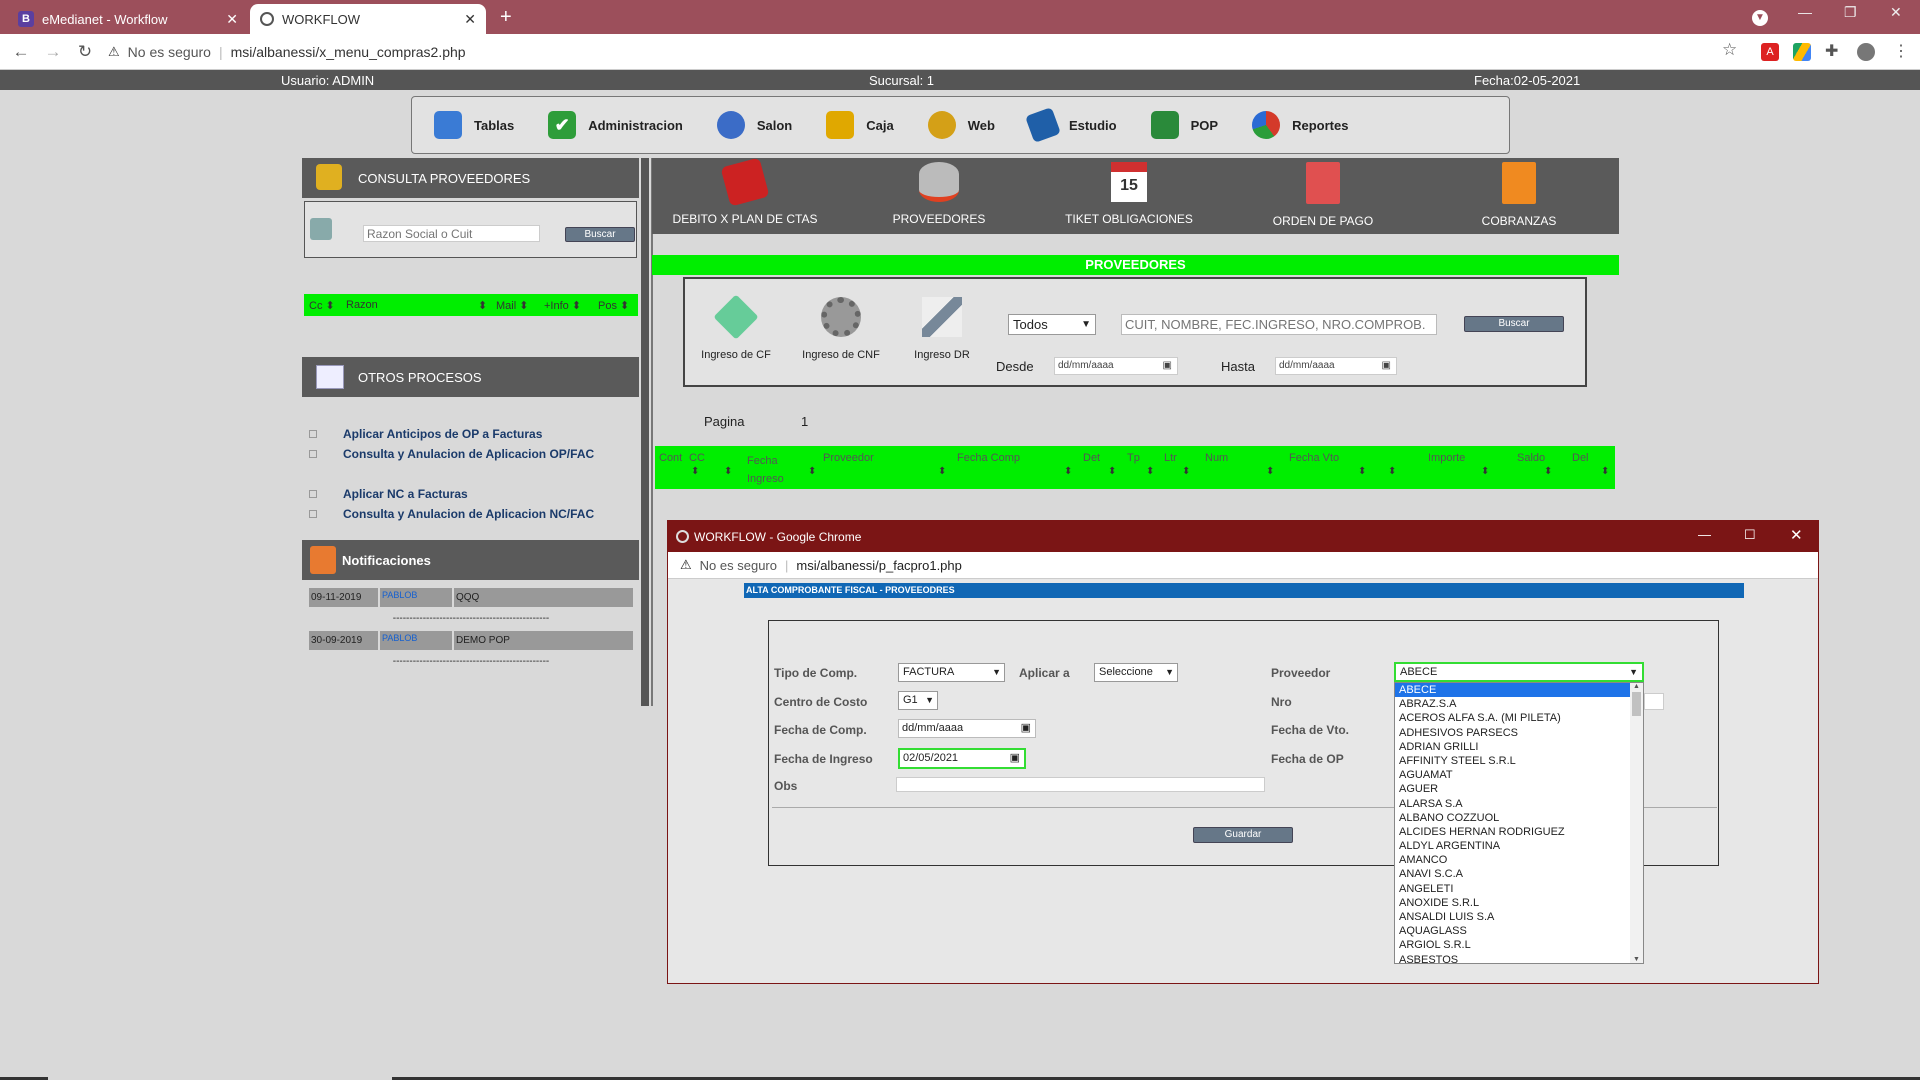 Image resolution: width=1920 pixels, height=1080 pixels. I want to click on proveedor-select: ABECE ▼, so click(1519, 672).